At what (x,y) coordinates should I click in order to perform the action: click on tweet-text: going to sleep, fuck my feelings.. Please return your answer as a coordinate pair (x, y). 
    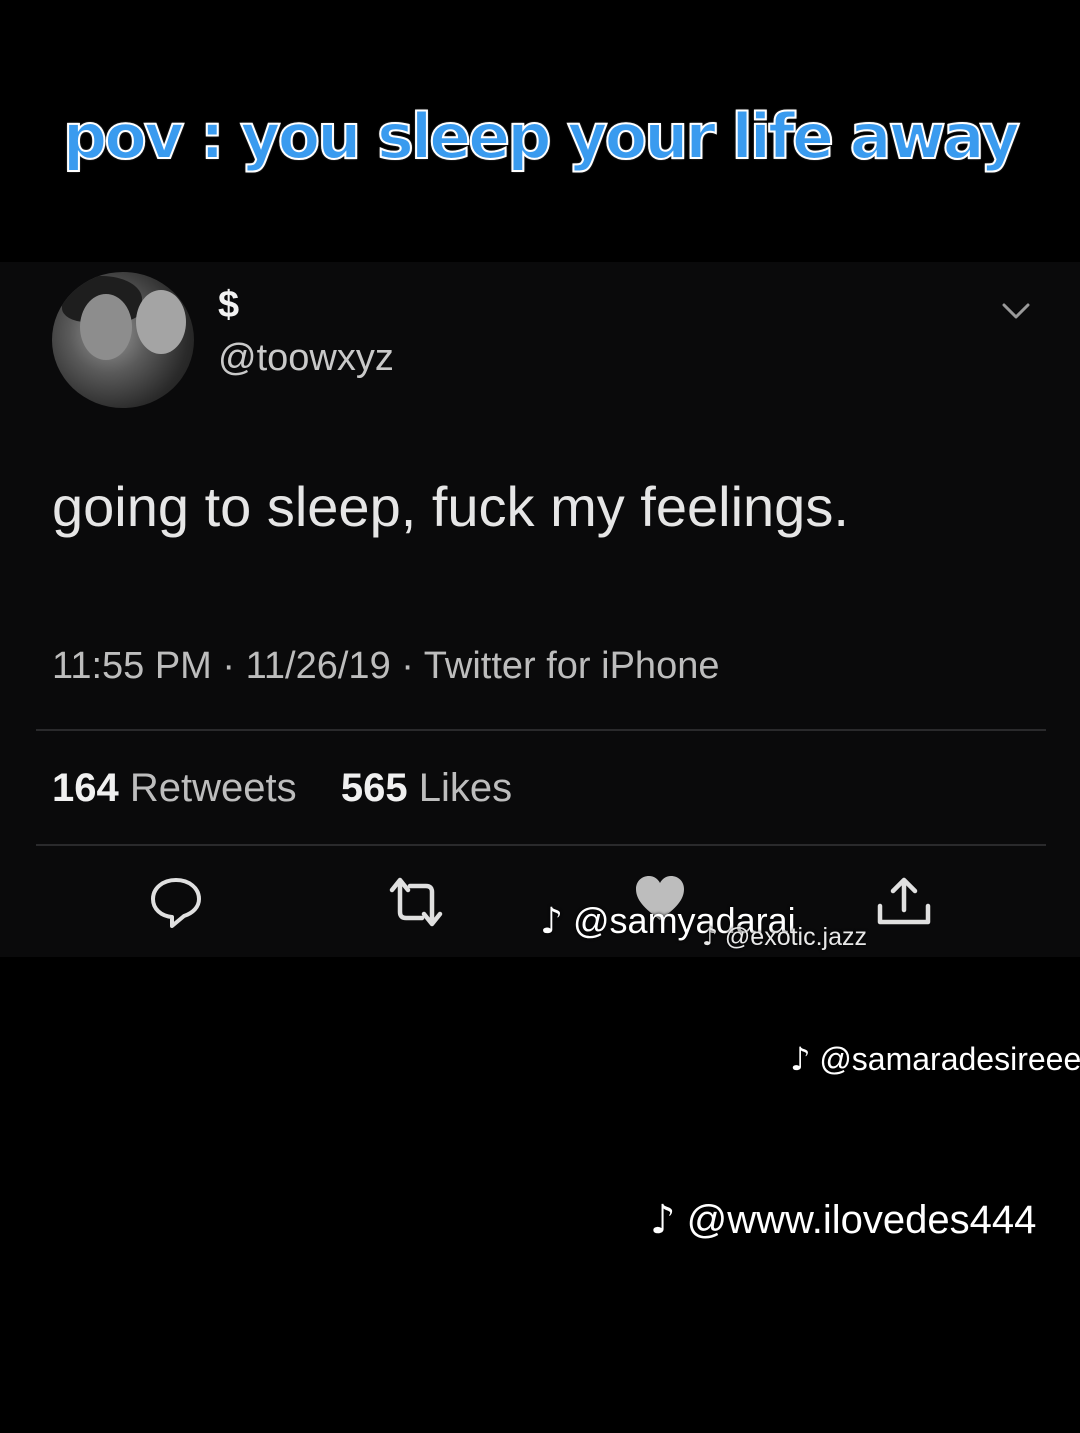
    Looking at the image, I should click on (450, 506).